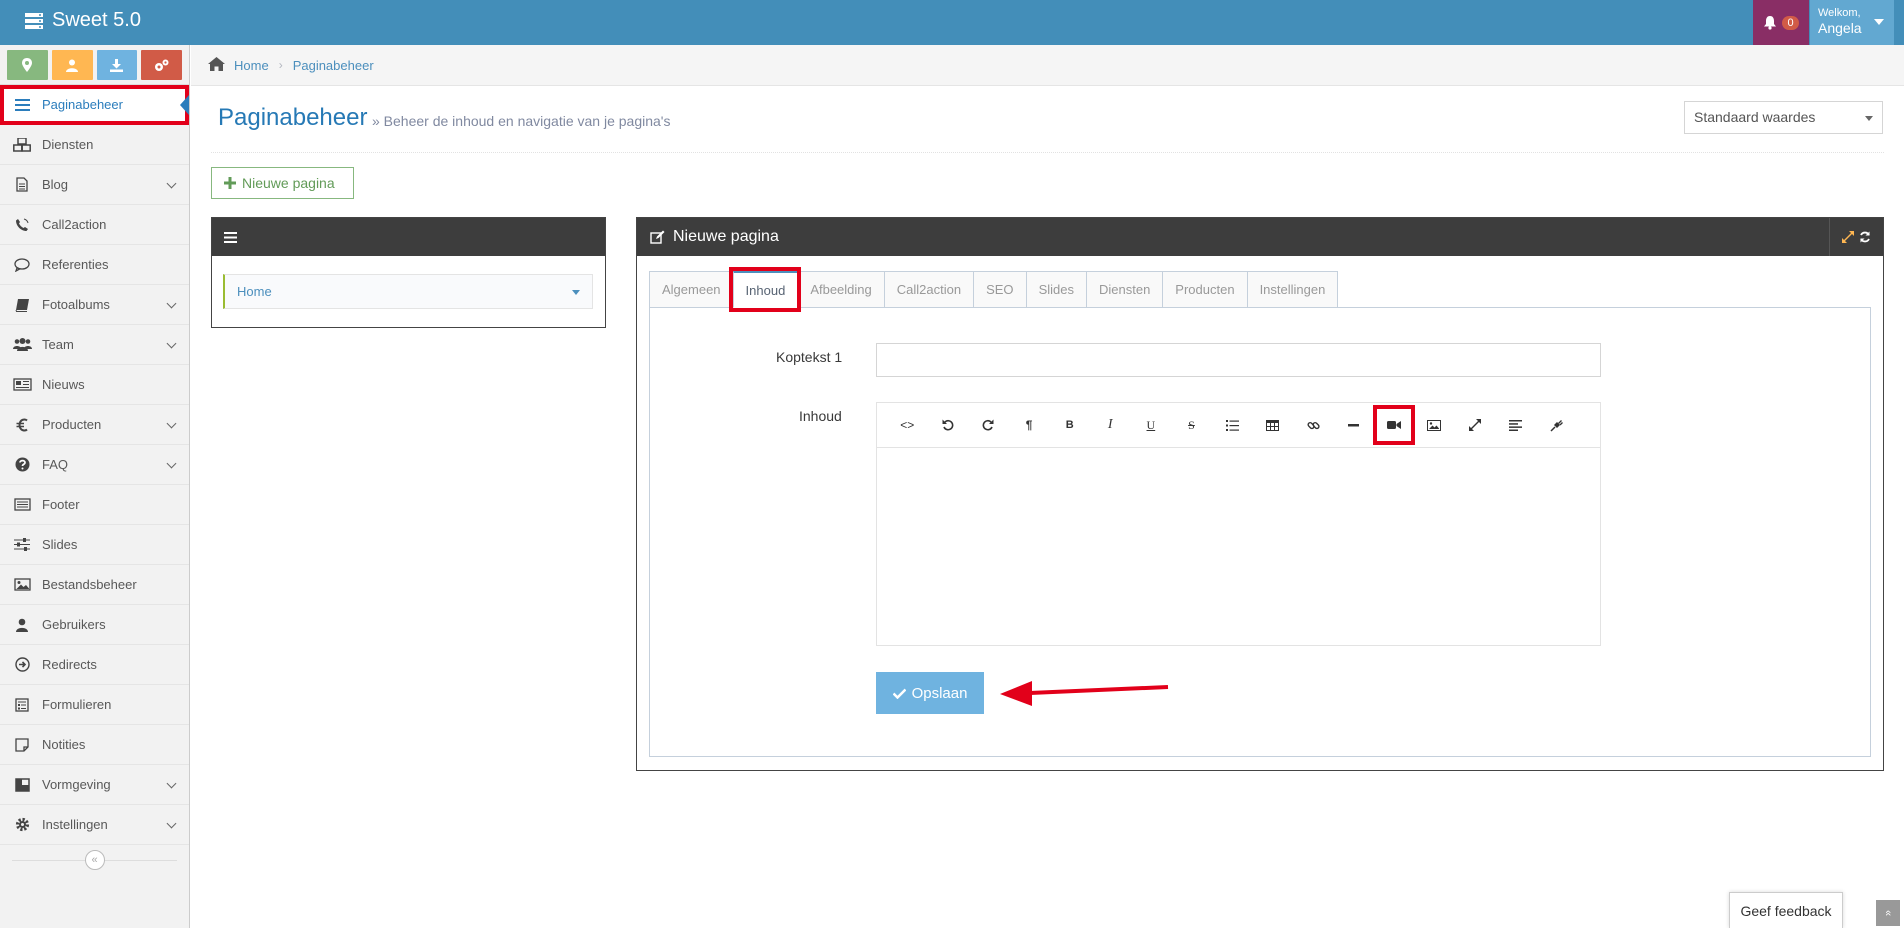 Image resolution: width=1904 pixels, height=928 pixels. What do you see at coordinates (1786, 910) in the screenshot?
I see `feedback-button: Geef feedback` at bounding box center [1786, 910].